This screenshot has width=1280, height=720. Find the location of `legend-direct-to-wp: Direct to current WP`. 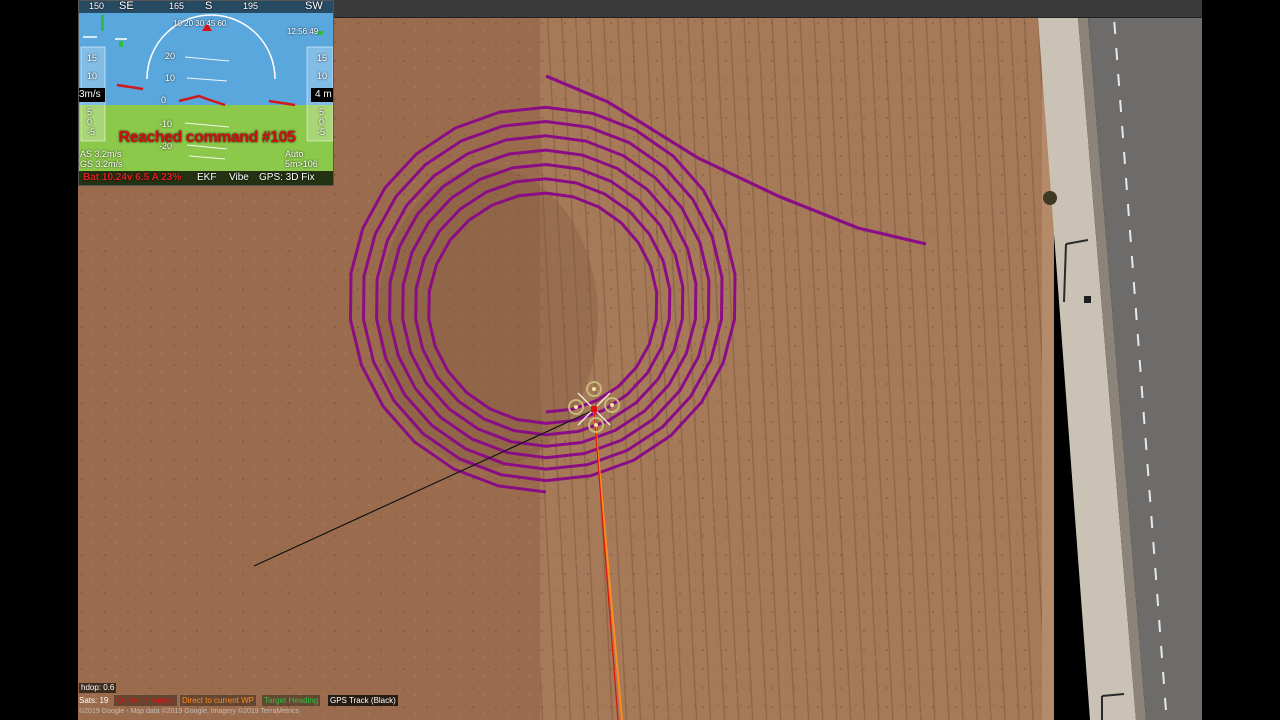

legend-direct-to-wp: Direct to current WP is located at coordinates (218, 700).